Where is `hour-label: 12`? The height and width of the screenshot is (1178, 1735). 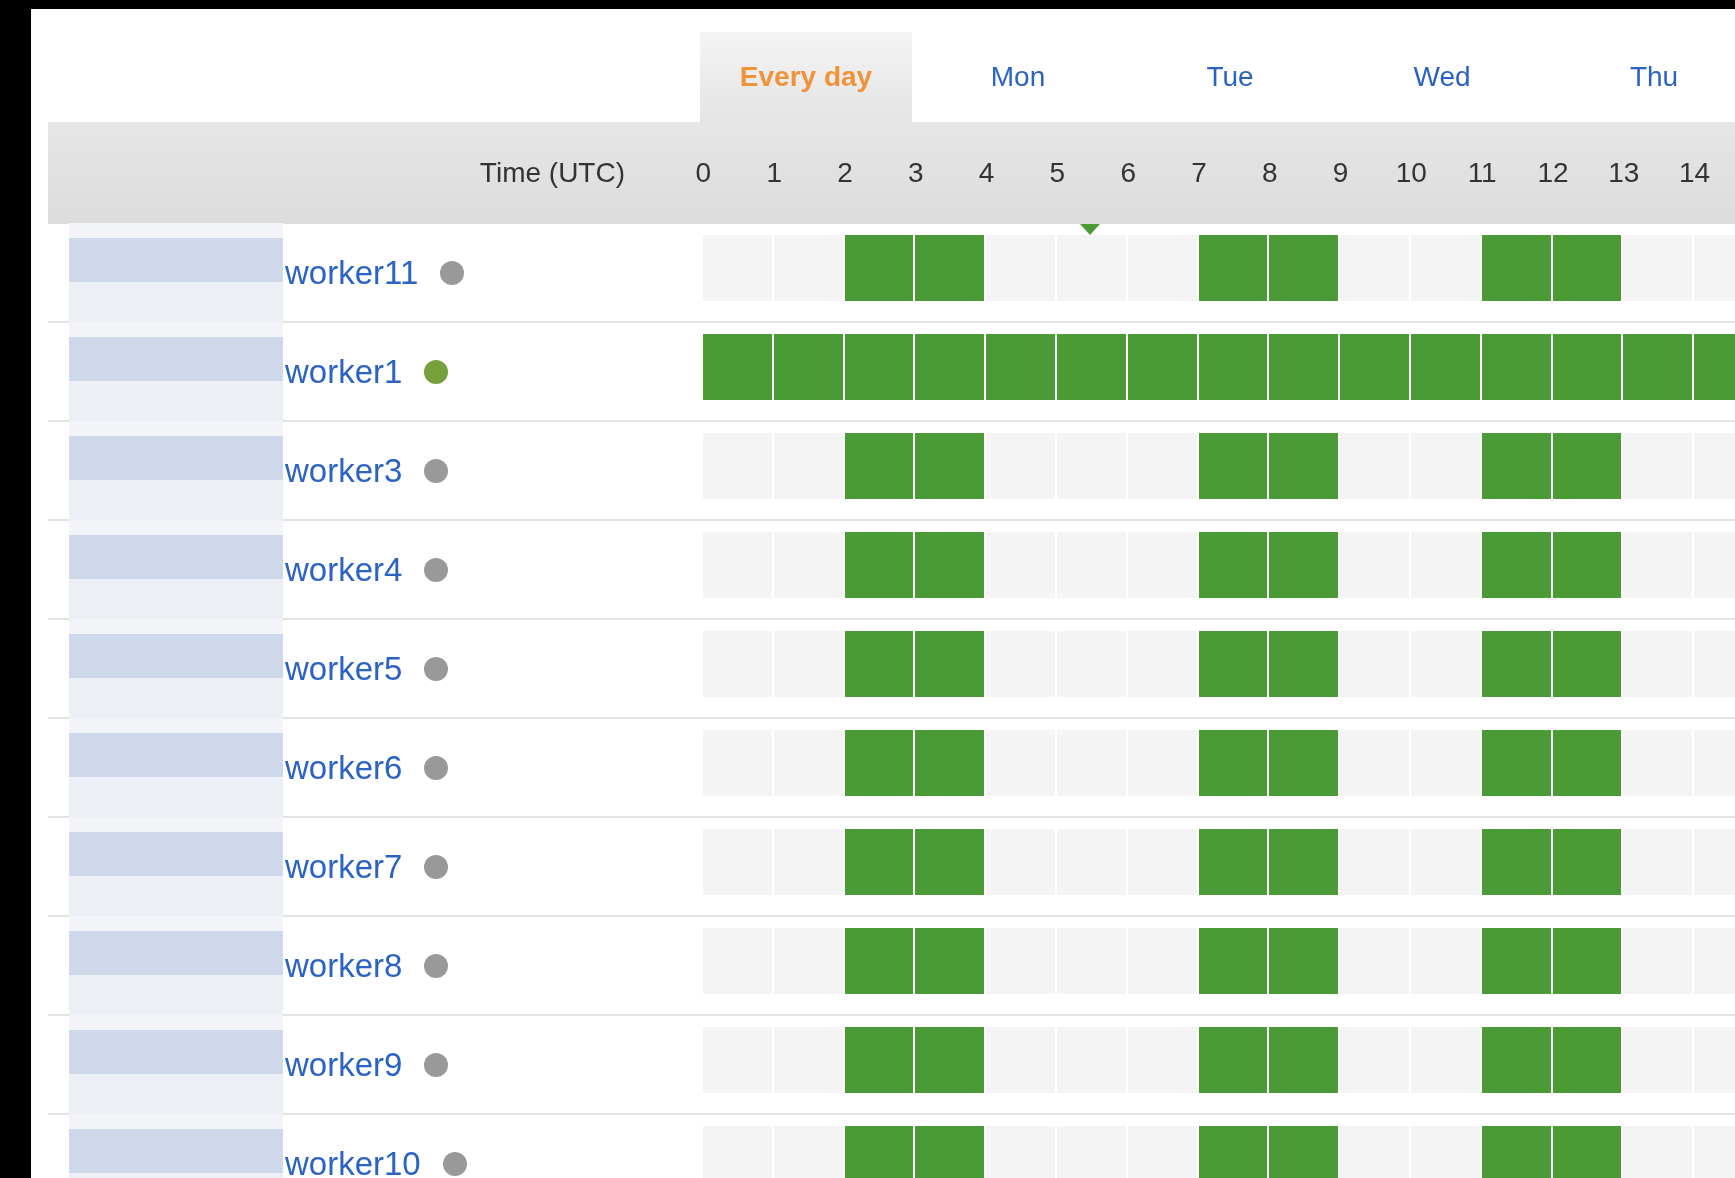
hour-label: 12 is located at coordinates (1553, 173).